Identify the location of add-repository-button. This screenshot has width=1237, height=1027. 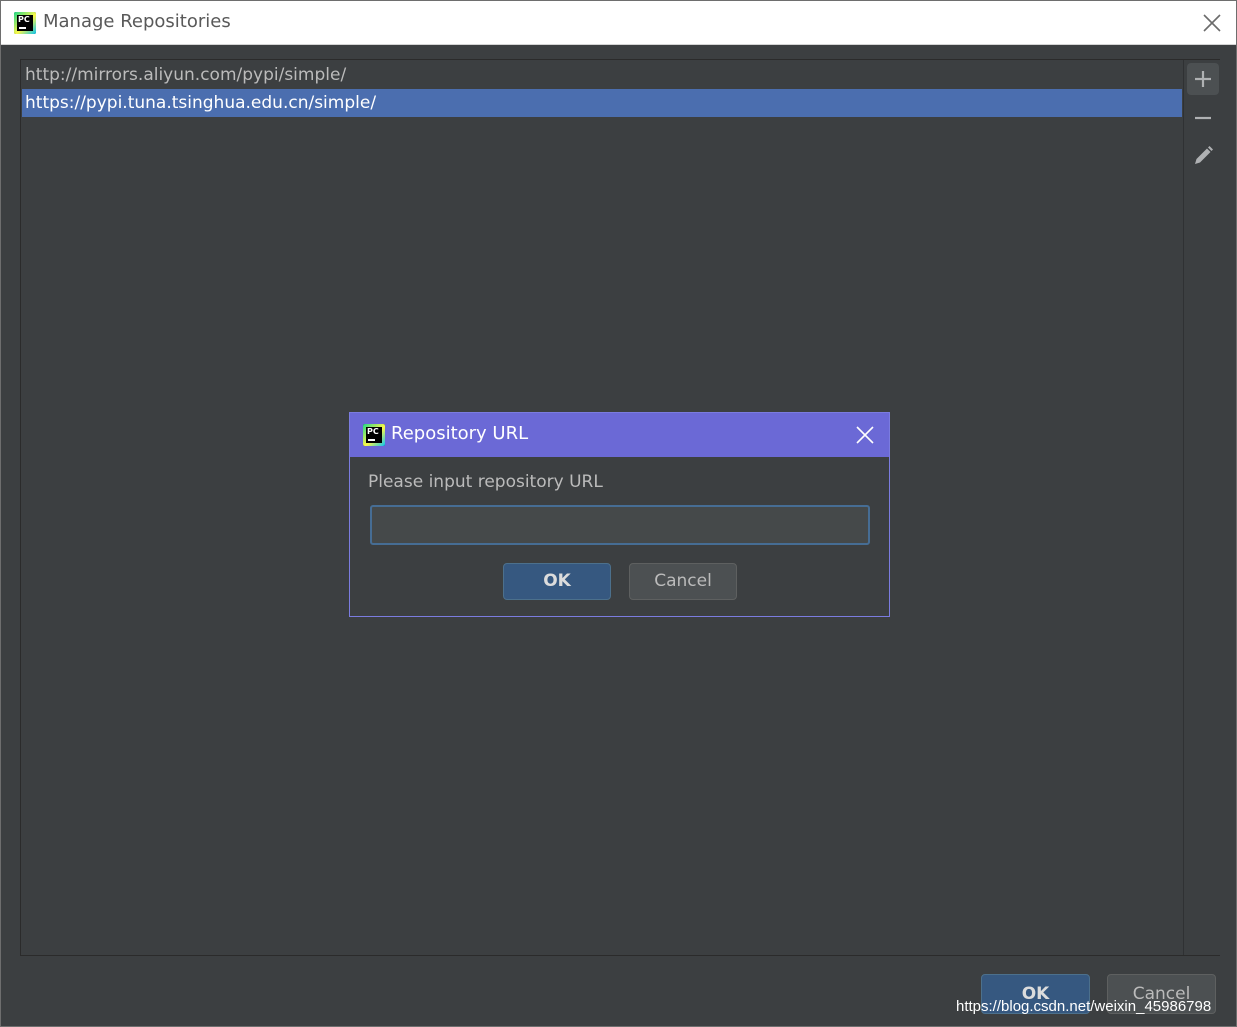
(1203, 79).